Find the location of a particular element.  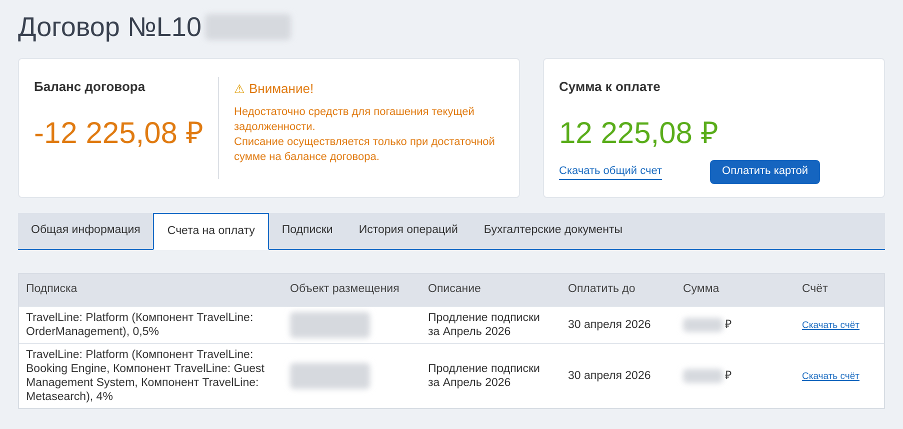

card-label: Баланс договора is located at coordinates (90, 87).